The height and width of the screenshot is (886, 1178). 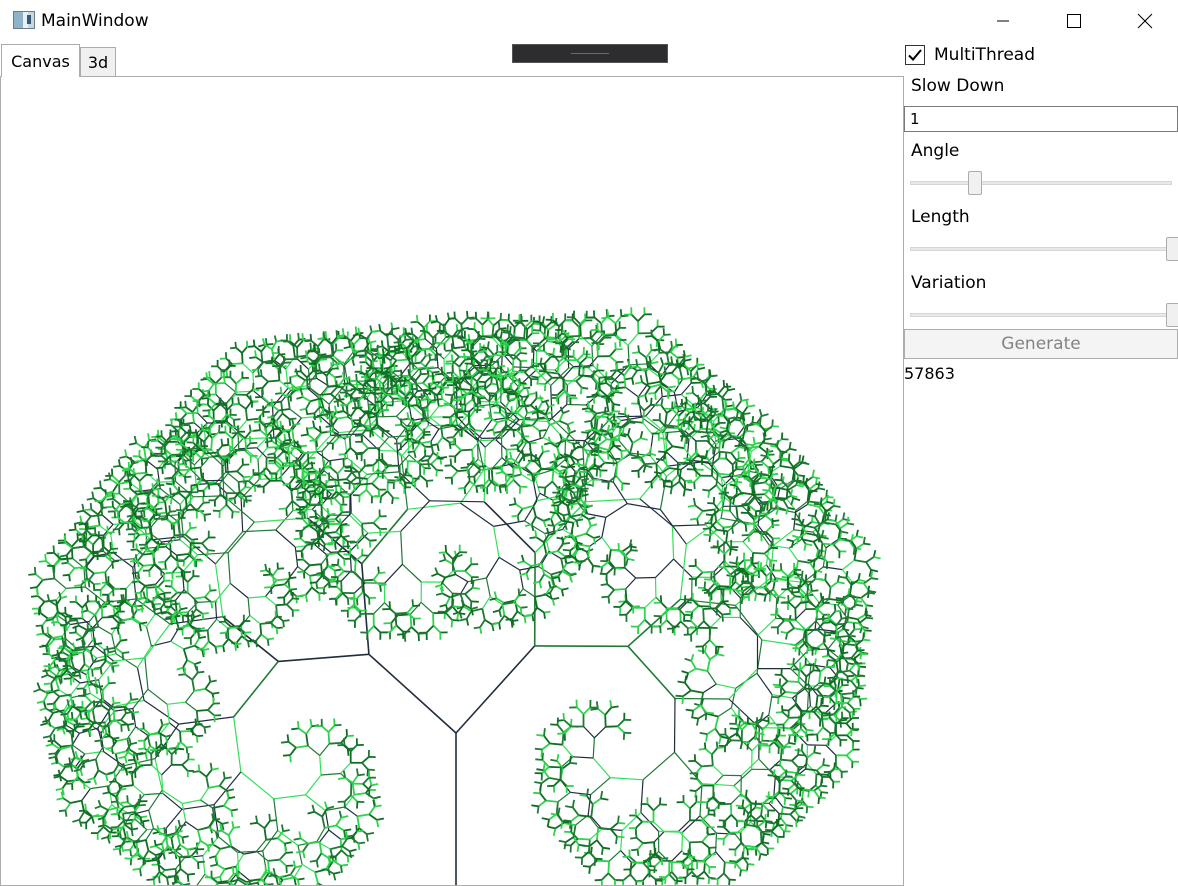 What do you see at coordinates (1003, 21) in the screenshot?
I see `minimize-button` at bounding box center [1003, 21].